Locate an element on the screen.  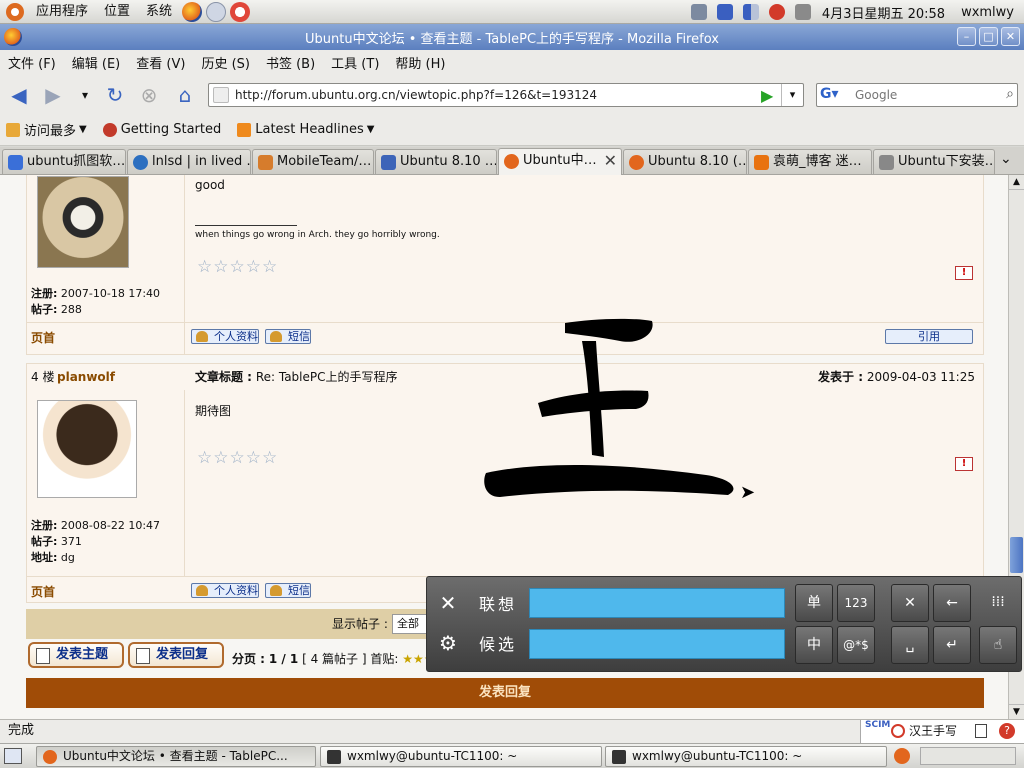
numeric-key: 123 is located at coordinates (856, 603).